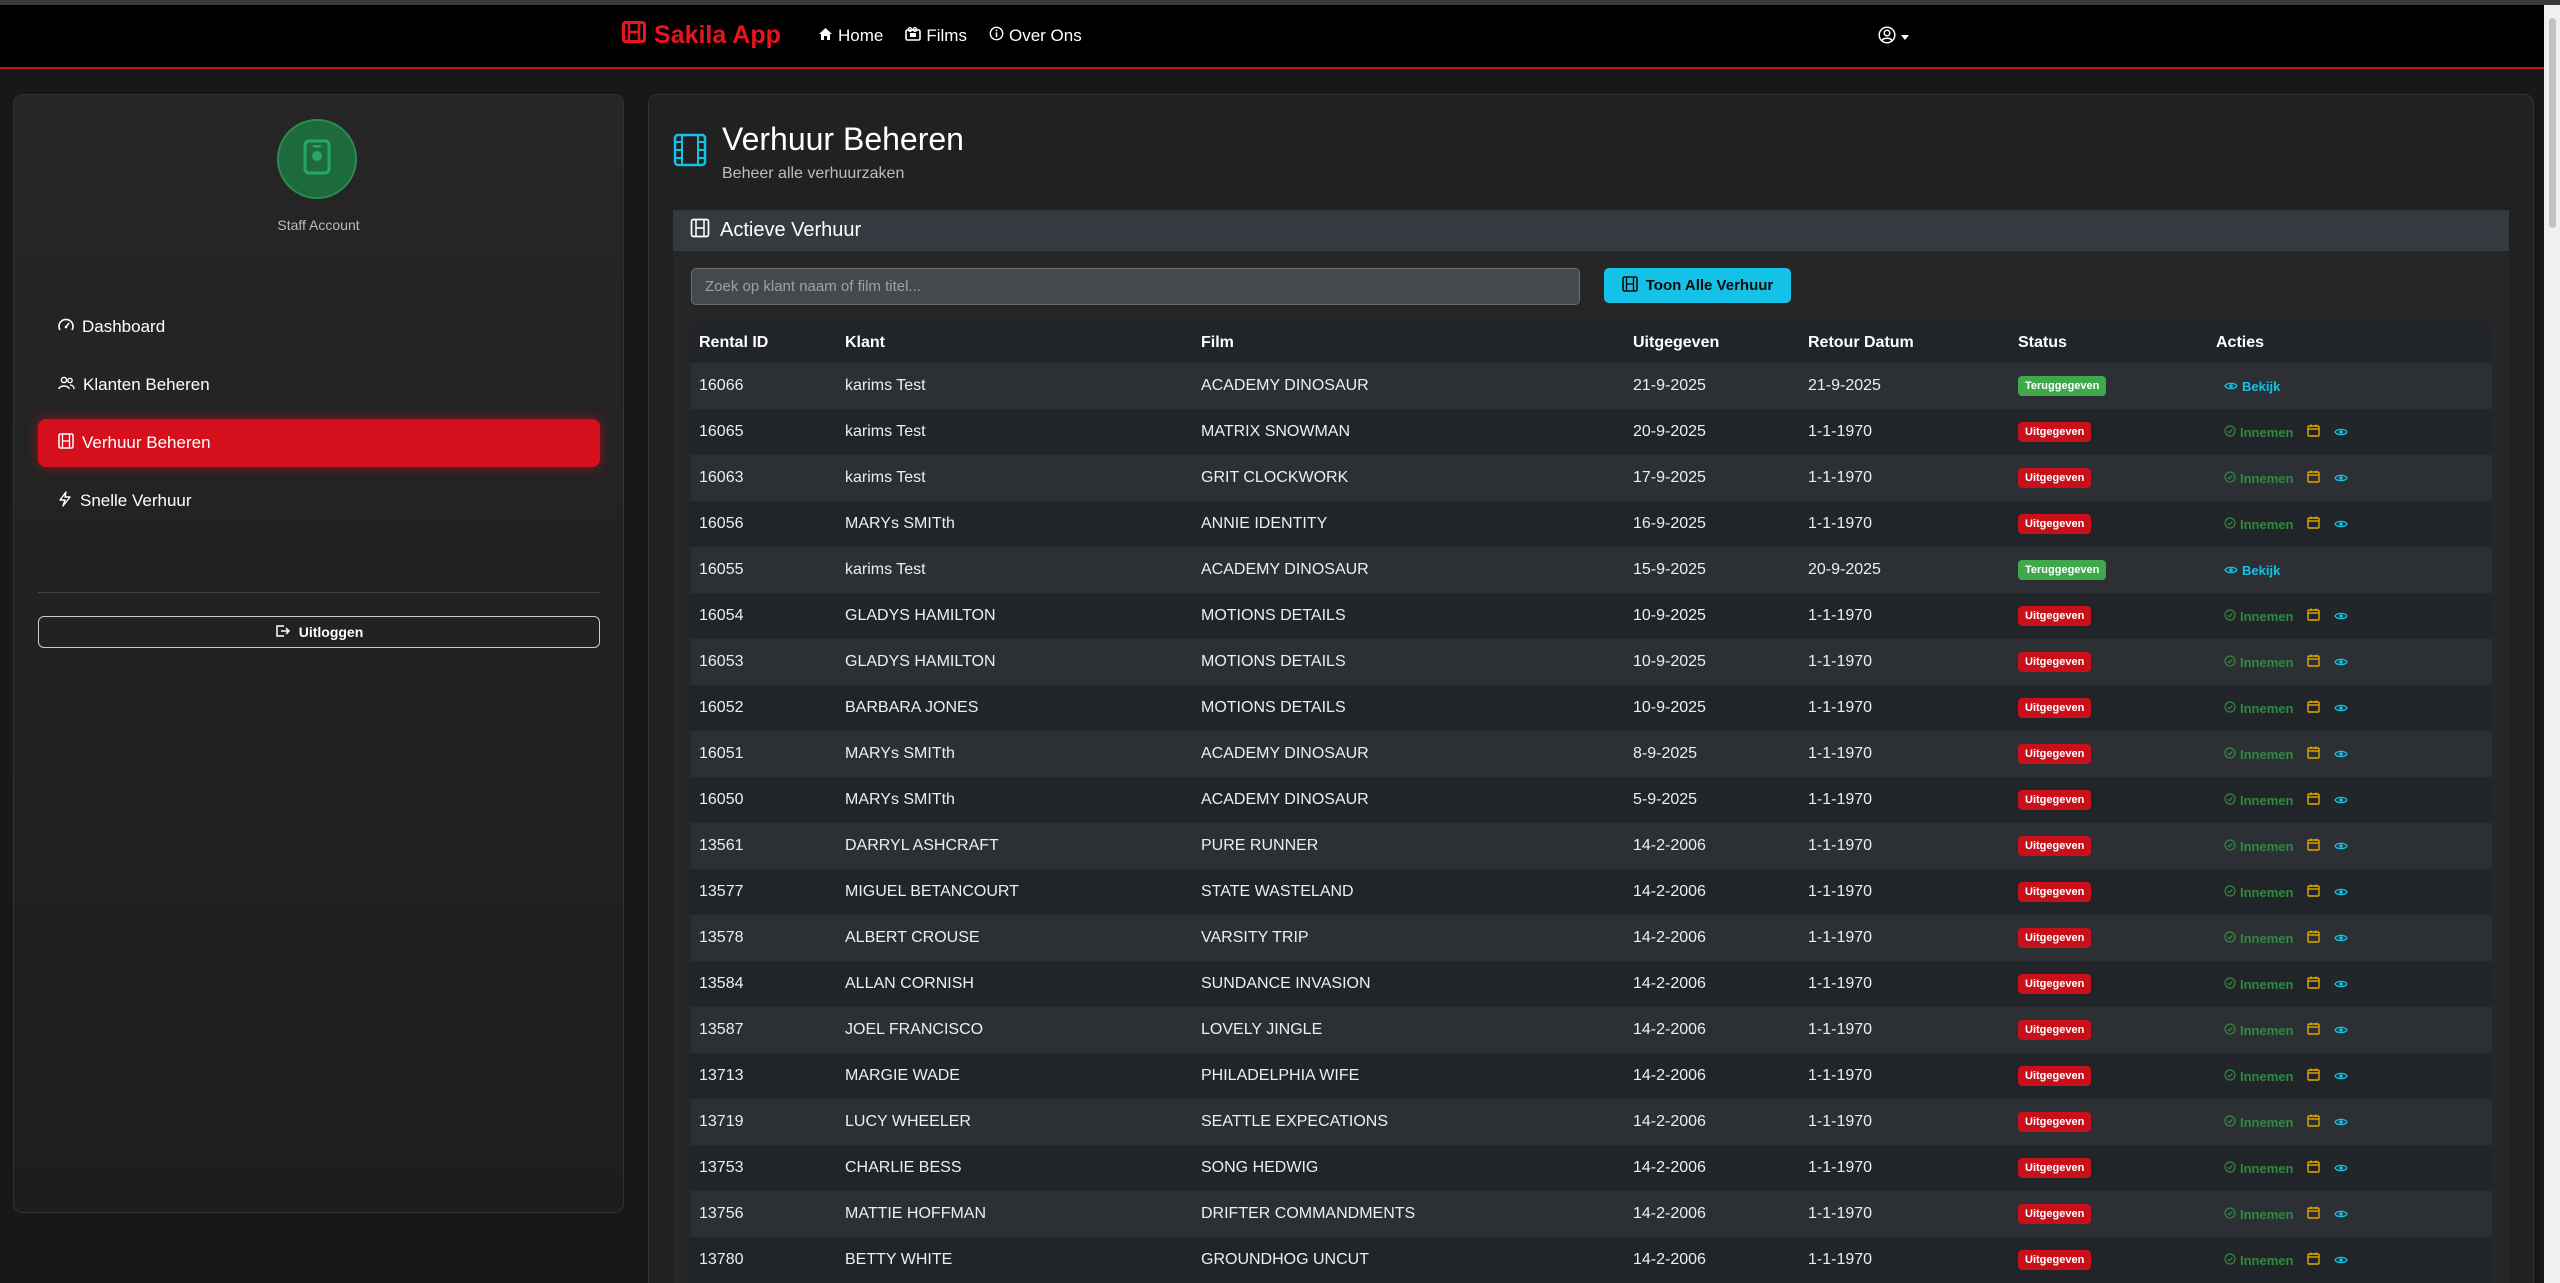 The height and width of the screenshot is (1283, 2560). Describe the element at coordinates (1712, 800) in the screenshot. I see `cell-uitgegeven: 5-9-2025` at that location.